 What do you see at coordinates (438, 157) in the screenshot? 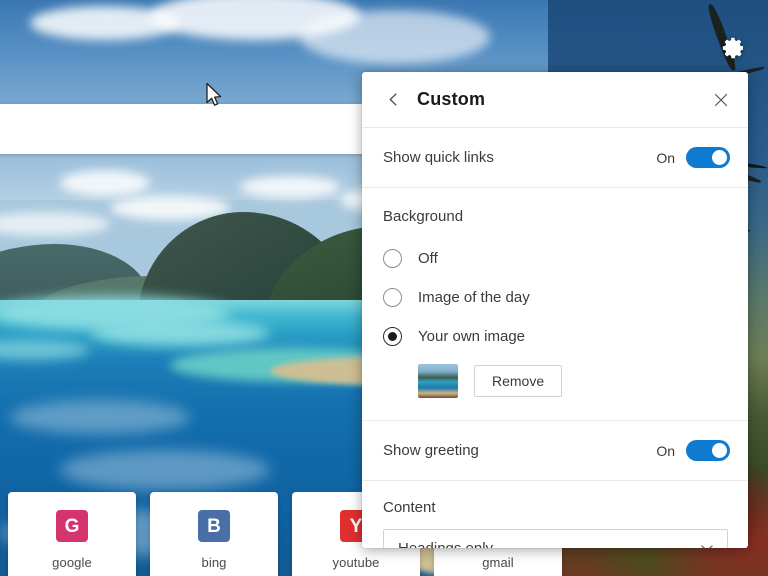
I see `show-quick-links-label: Show quick links` at bounding box center [438, 157].